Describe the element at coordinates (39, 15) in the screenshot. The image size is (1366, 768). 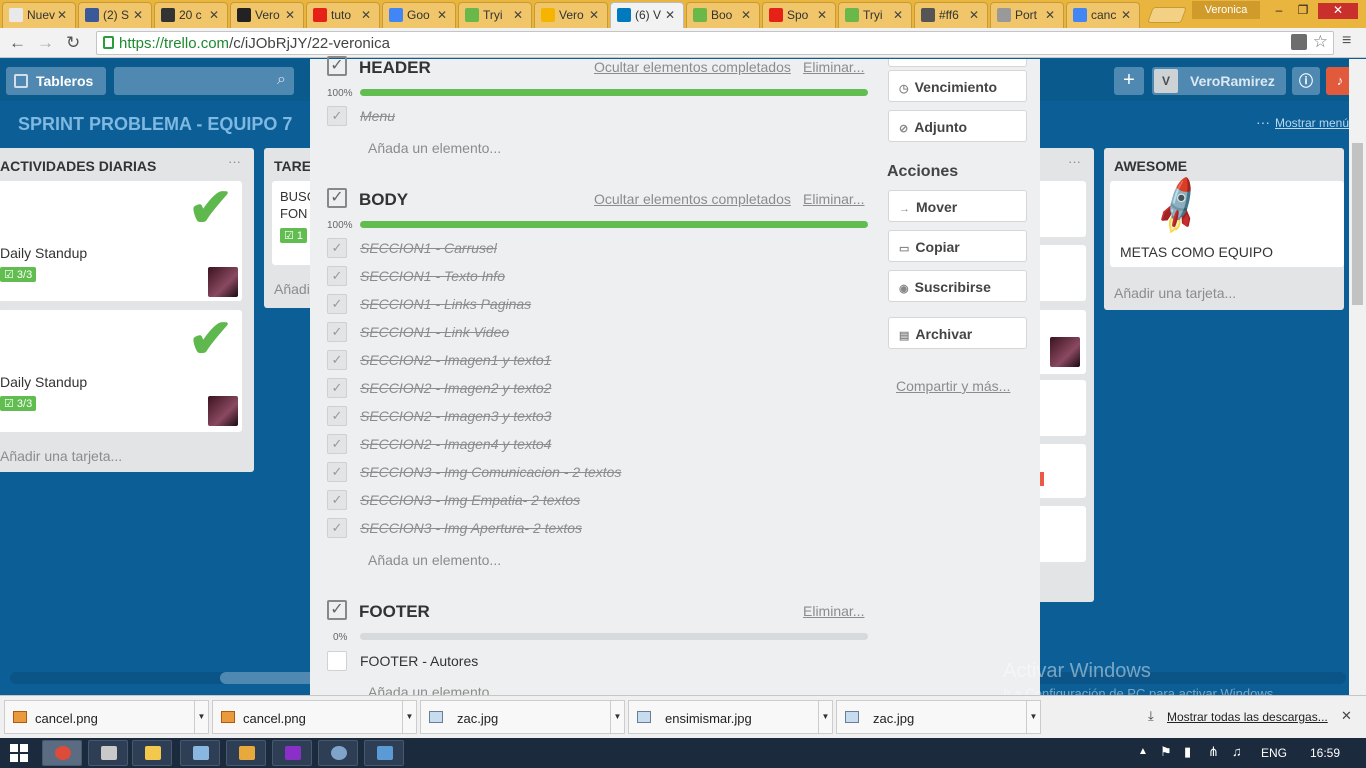
I see `browser-tab: Nueva p✕` at that location.